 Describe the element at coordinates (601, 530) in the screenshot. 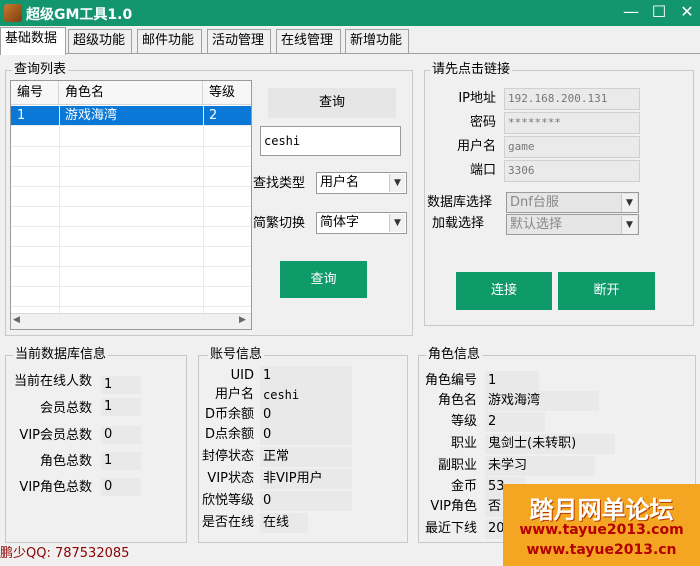

I see `watermark-url-com: www.tayue2013.com` at that location.